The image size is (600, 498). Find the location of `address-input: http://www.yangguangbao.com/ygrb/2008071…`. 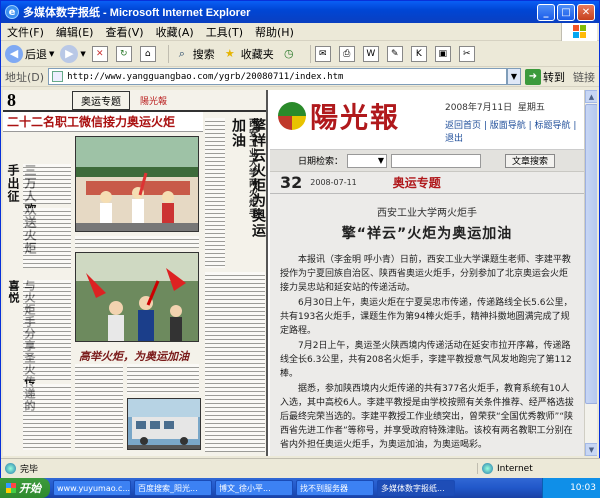

address-input: http://www.yangguangbao.com/ygrb/2008071… is located at coordinates (277, 76).